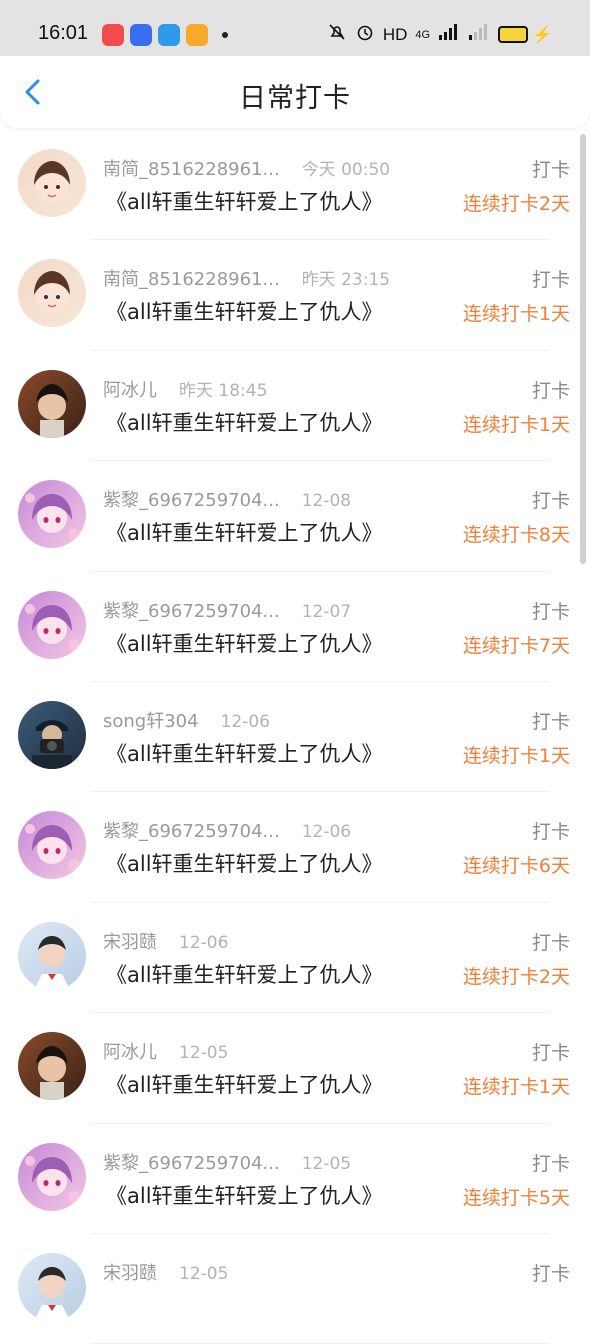 This screenshot has width=590, height=1344. I want to click on notification-app-icons, so click(165, 35).